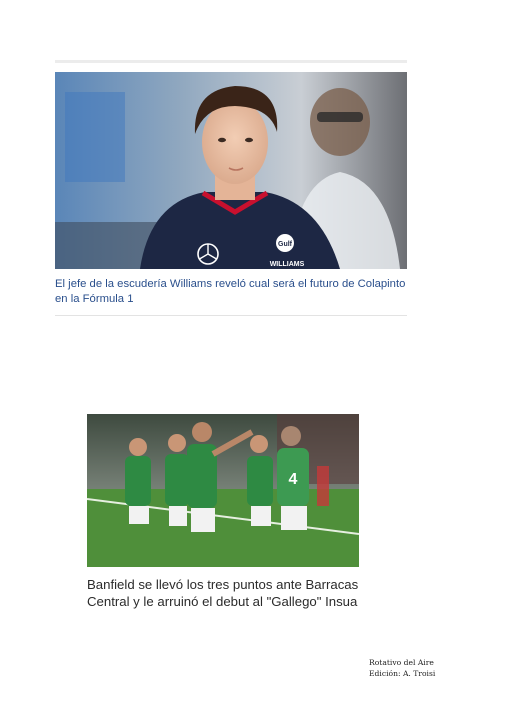  What do you see at coordinates (231, 315) in the screenshot?
I see `article-1-divider` at bounding box center [231, 315].